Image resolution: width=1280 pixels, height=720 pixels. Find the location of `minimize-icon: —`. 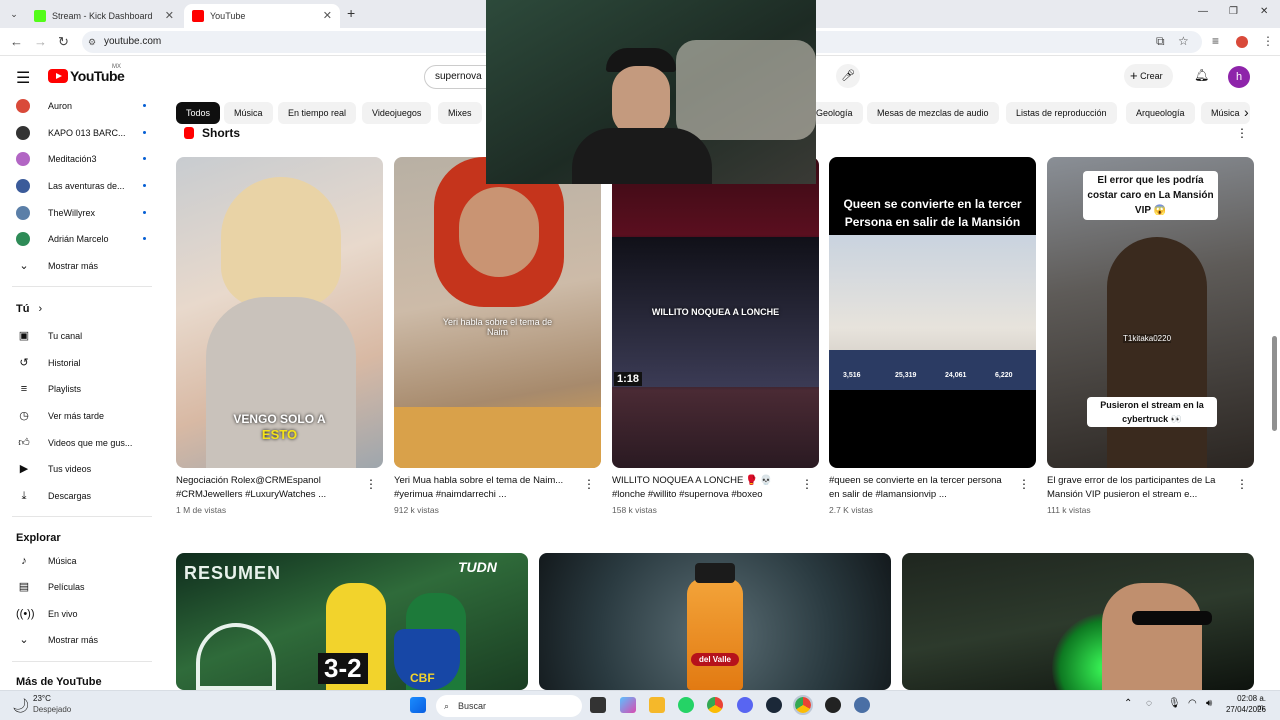

minimize-icon: — is located at coordinates (1203, 11).